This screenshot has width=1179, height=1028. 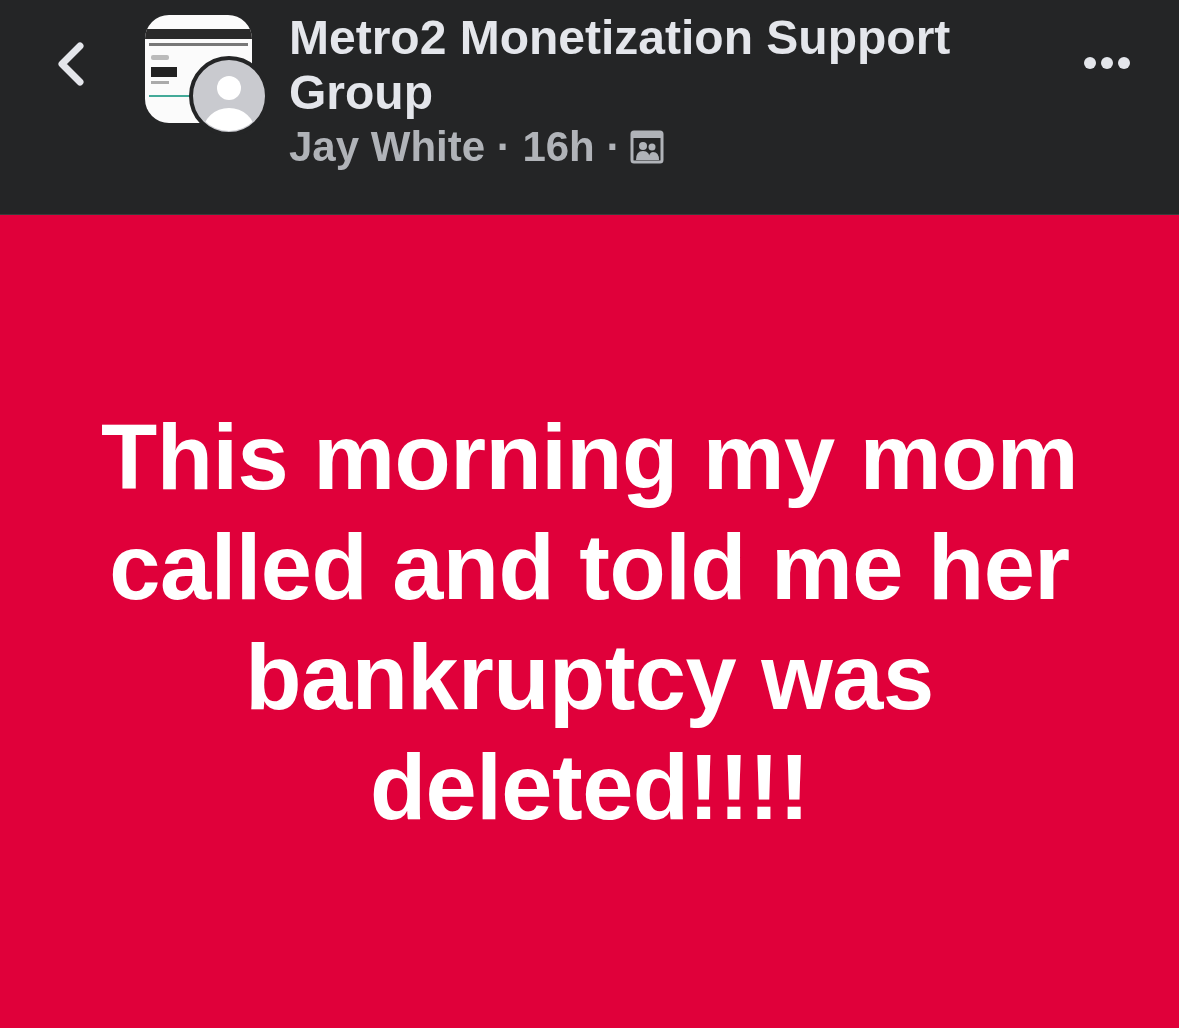 I want to click on group-audience-icon, so click(x=647, y=147).